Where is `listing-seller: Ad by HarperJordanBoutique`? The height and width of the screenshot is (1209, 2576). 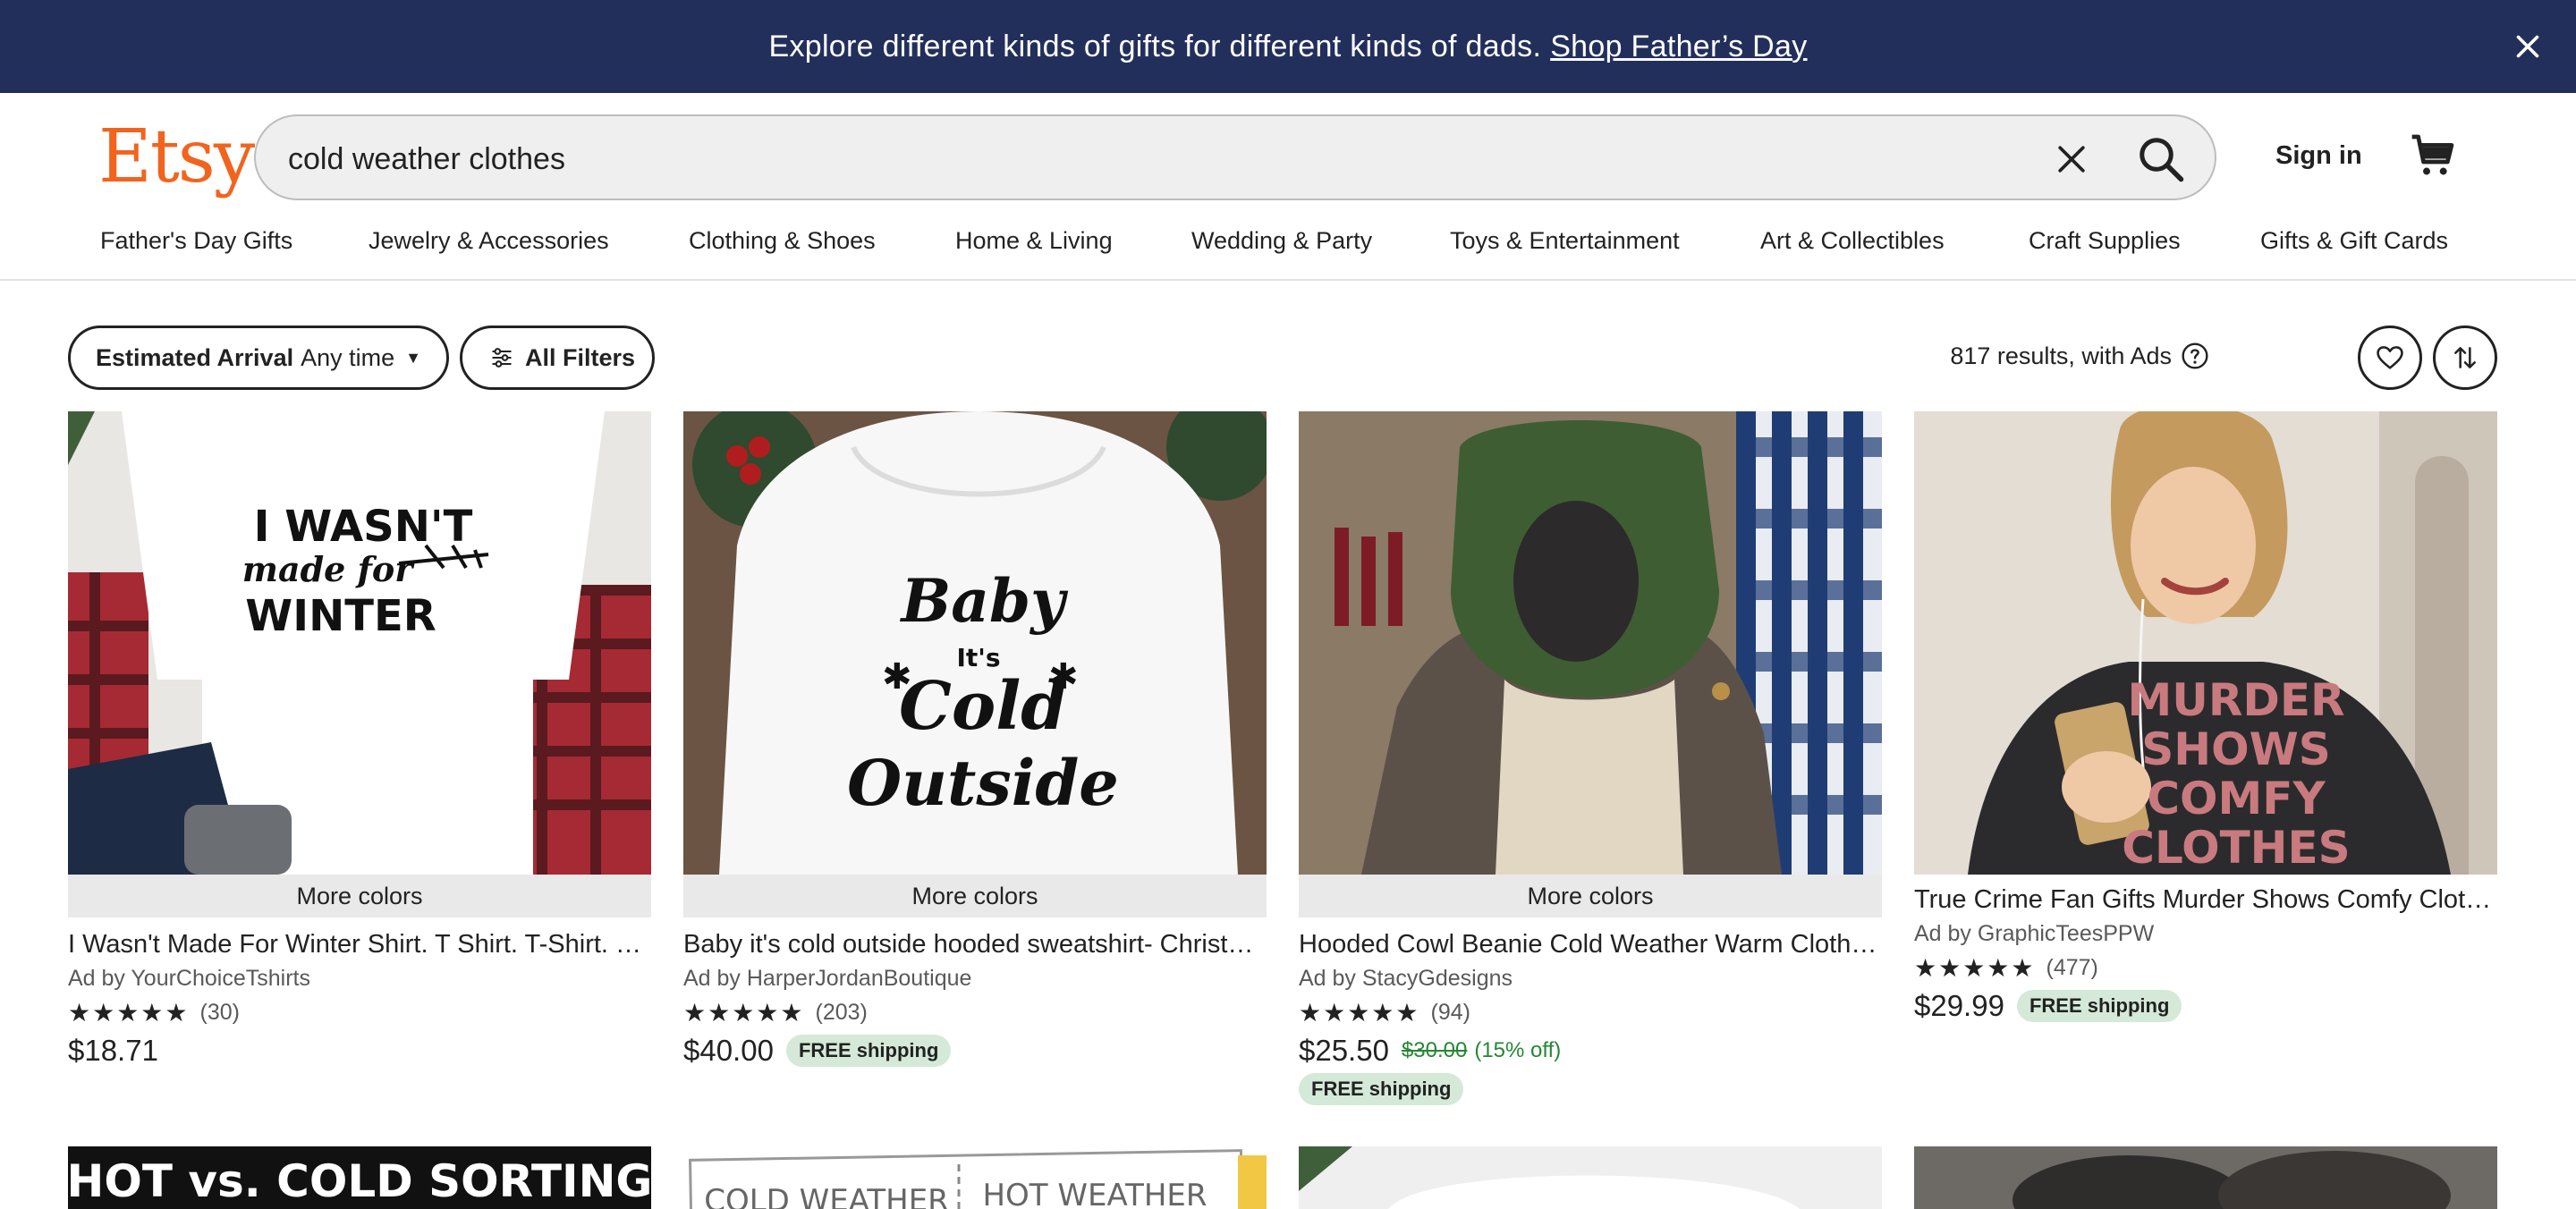
listing-seller: Ad by HarperJordanBoutique is located at coordinates (975, 978).